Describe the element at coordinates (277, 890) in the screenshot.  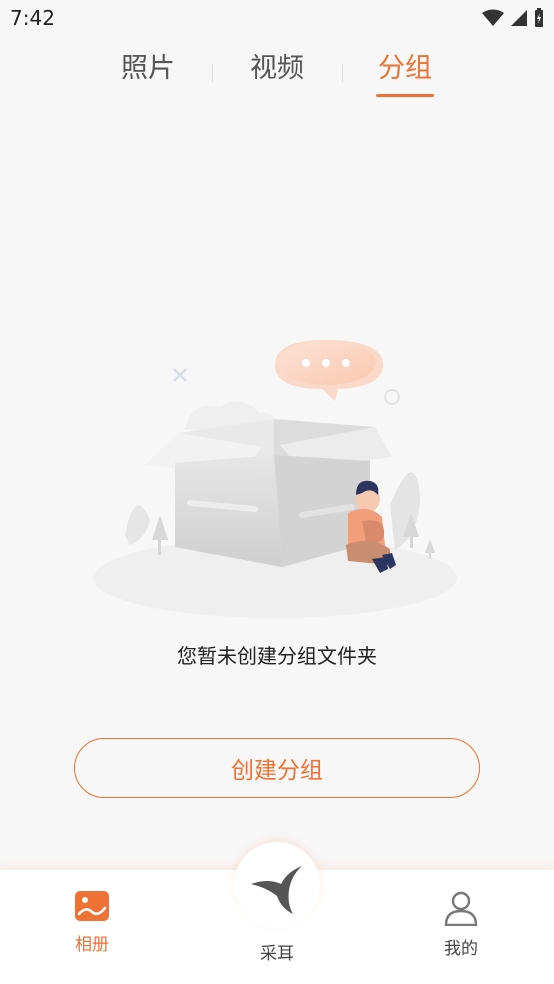
I see `bird-logo-icon` at that location.